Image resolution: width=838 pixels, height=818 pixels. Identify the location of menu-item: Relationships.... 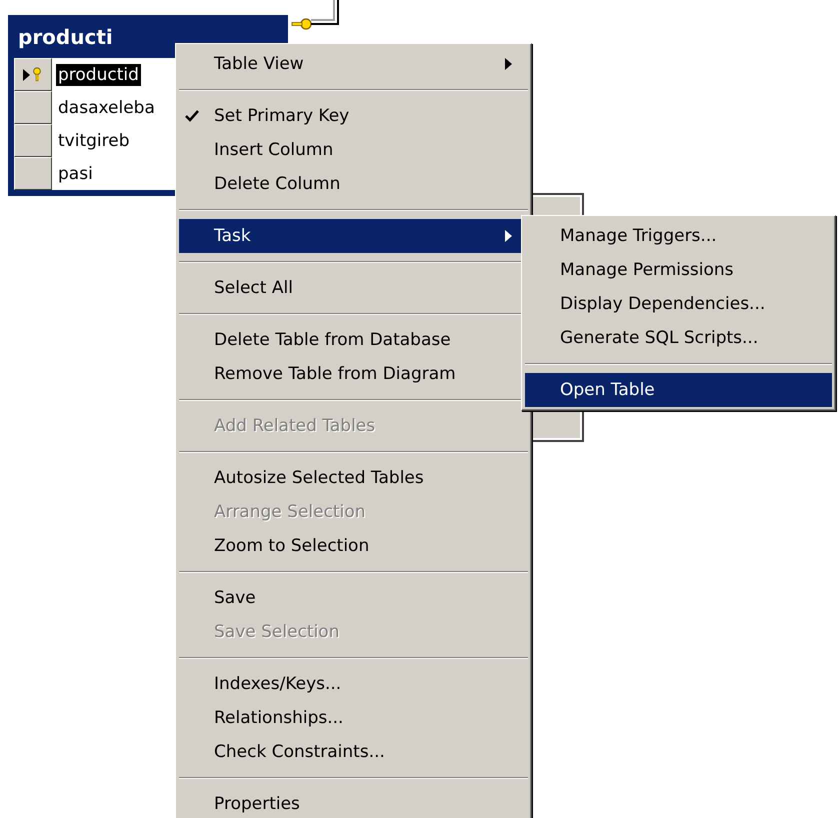
(353, 718).